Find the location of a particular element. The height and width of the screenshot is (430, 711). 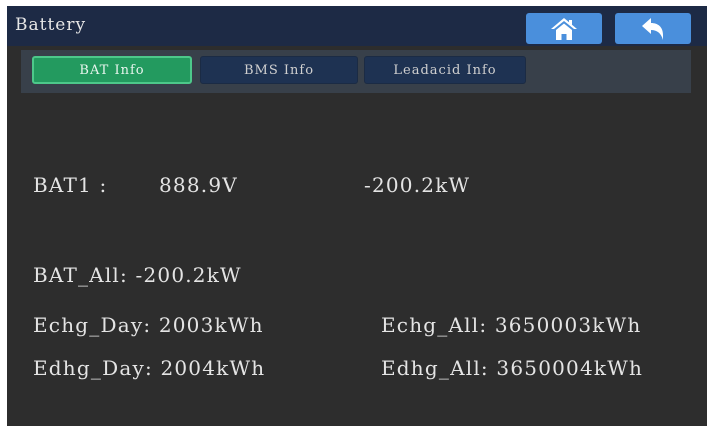

home-icon is located at coordinates (564, 28).